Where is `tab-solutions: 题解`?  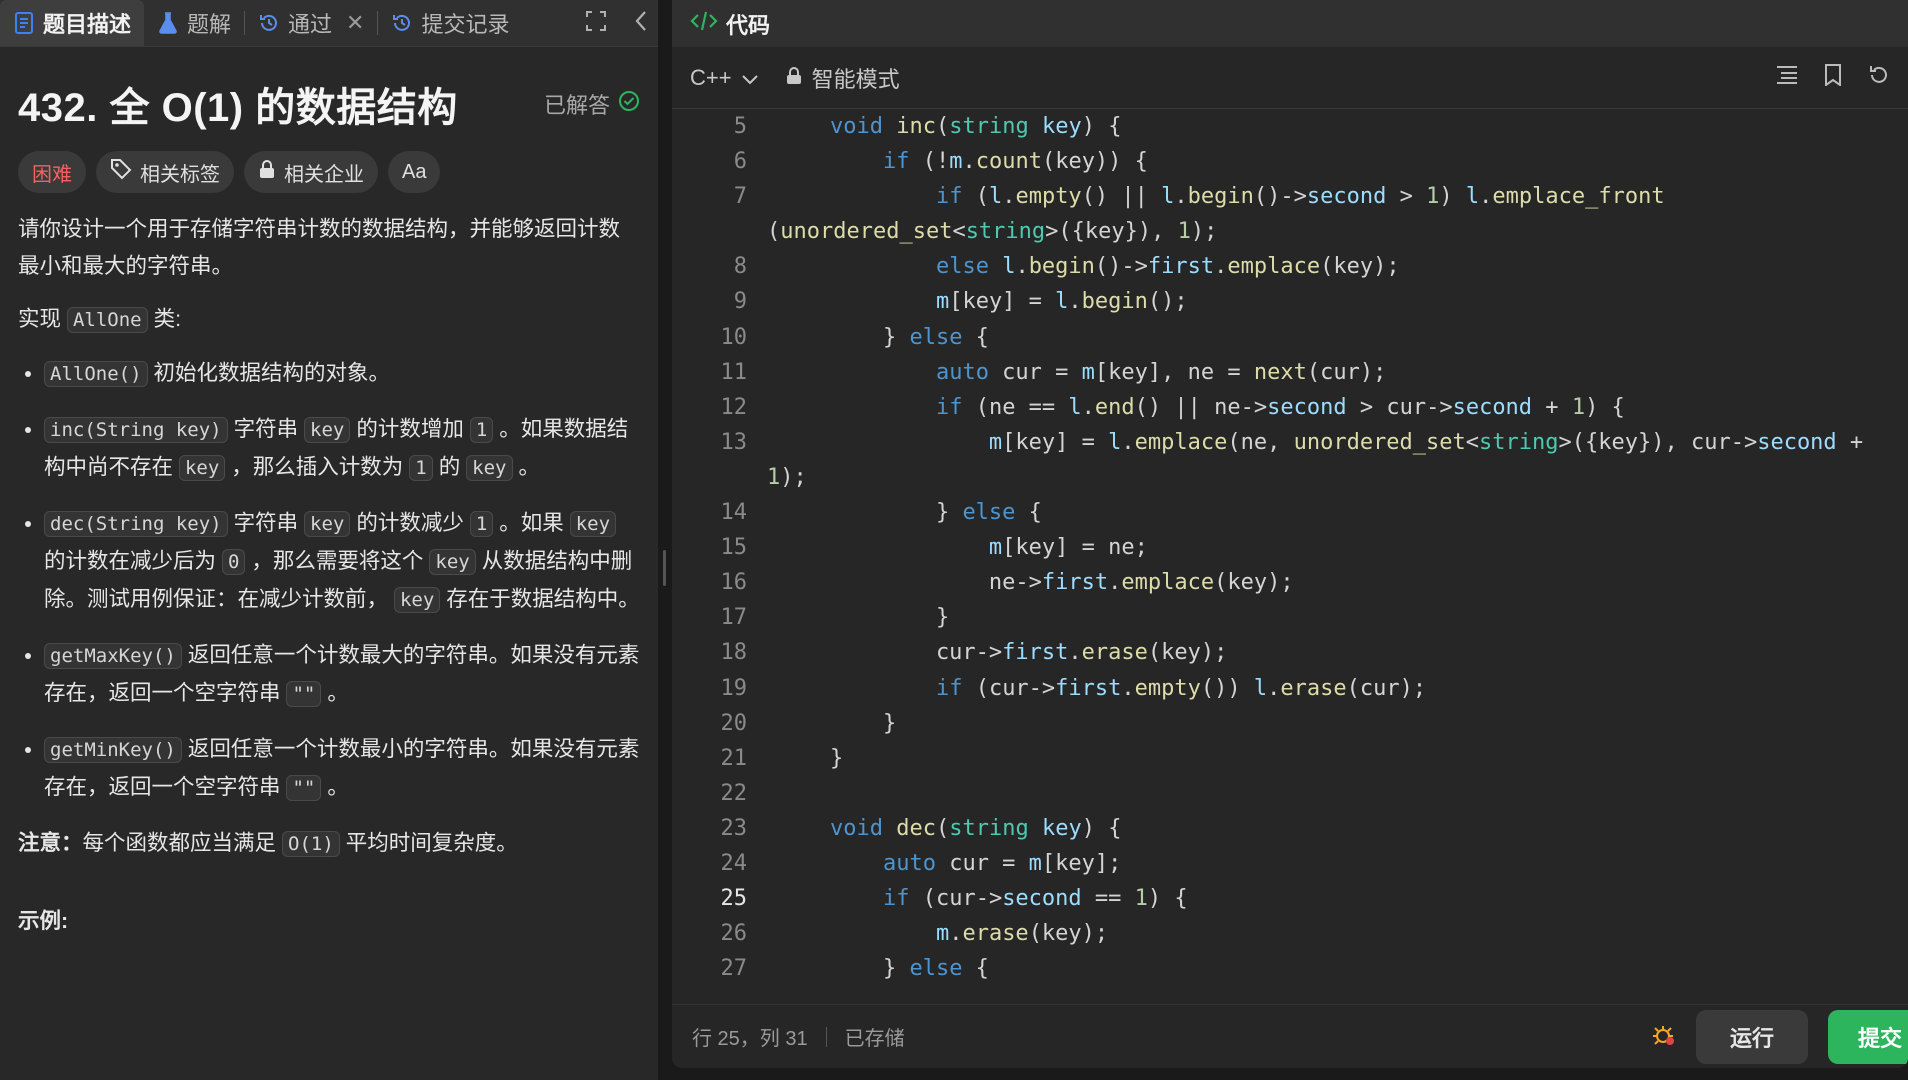 tab-solutions: 题解 is located at coordinates (194, 23).